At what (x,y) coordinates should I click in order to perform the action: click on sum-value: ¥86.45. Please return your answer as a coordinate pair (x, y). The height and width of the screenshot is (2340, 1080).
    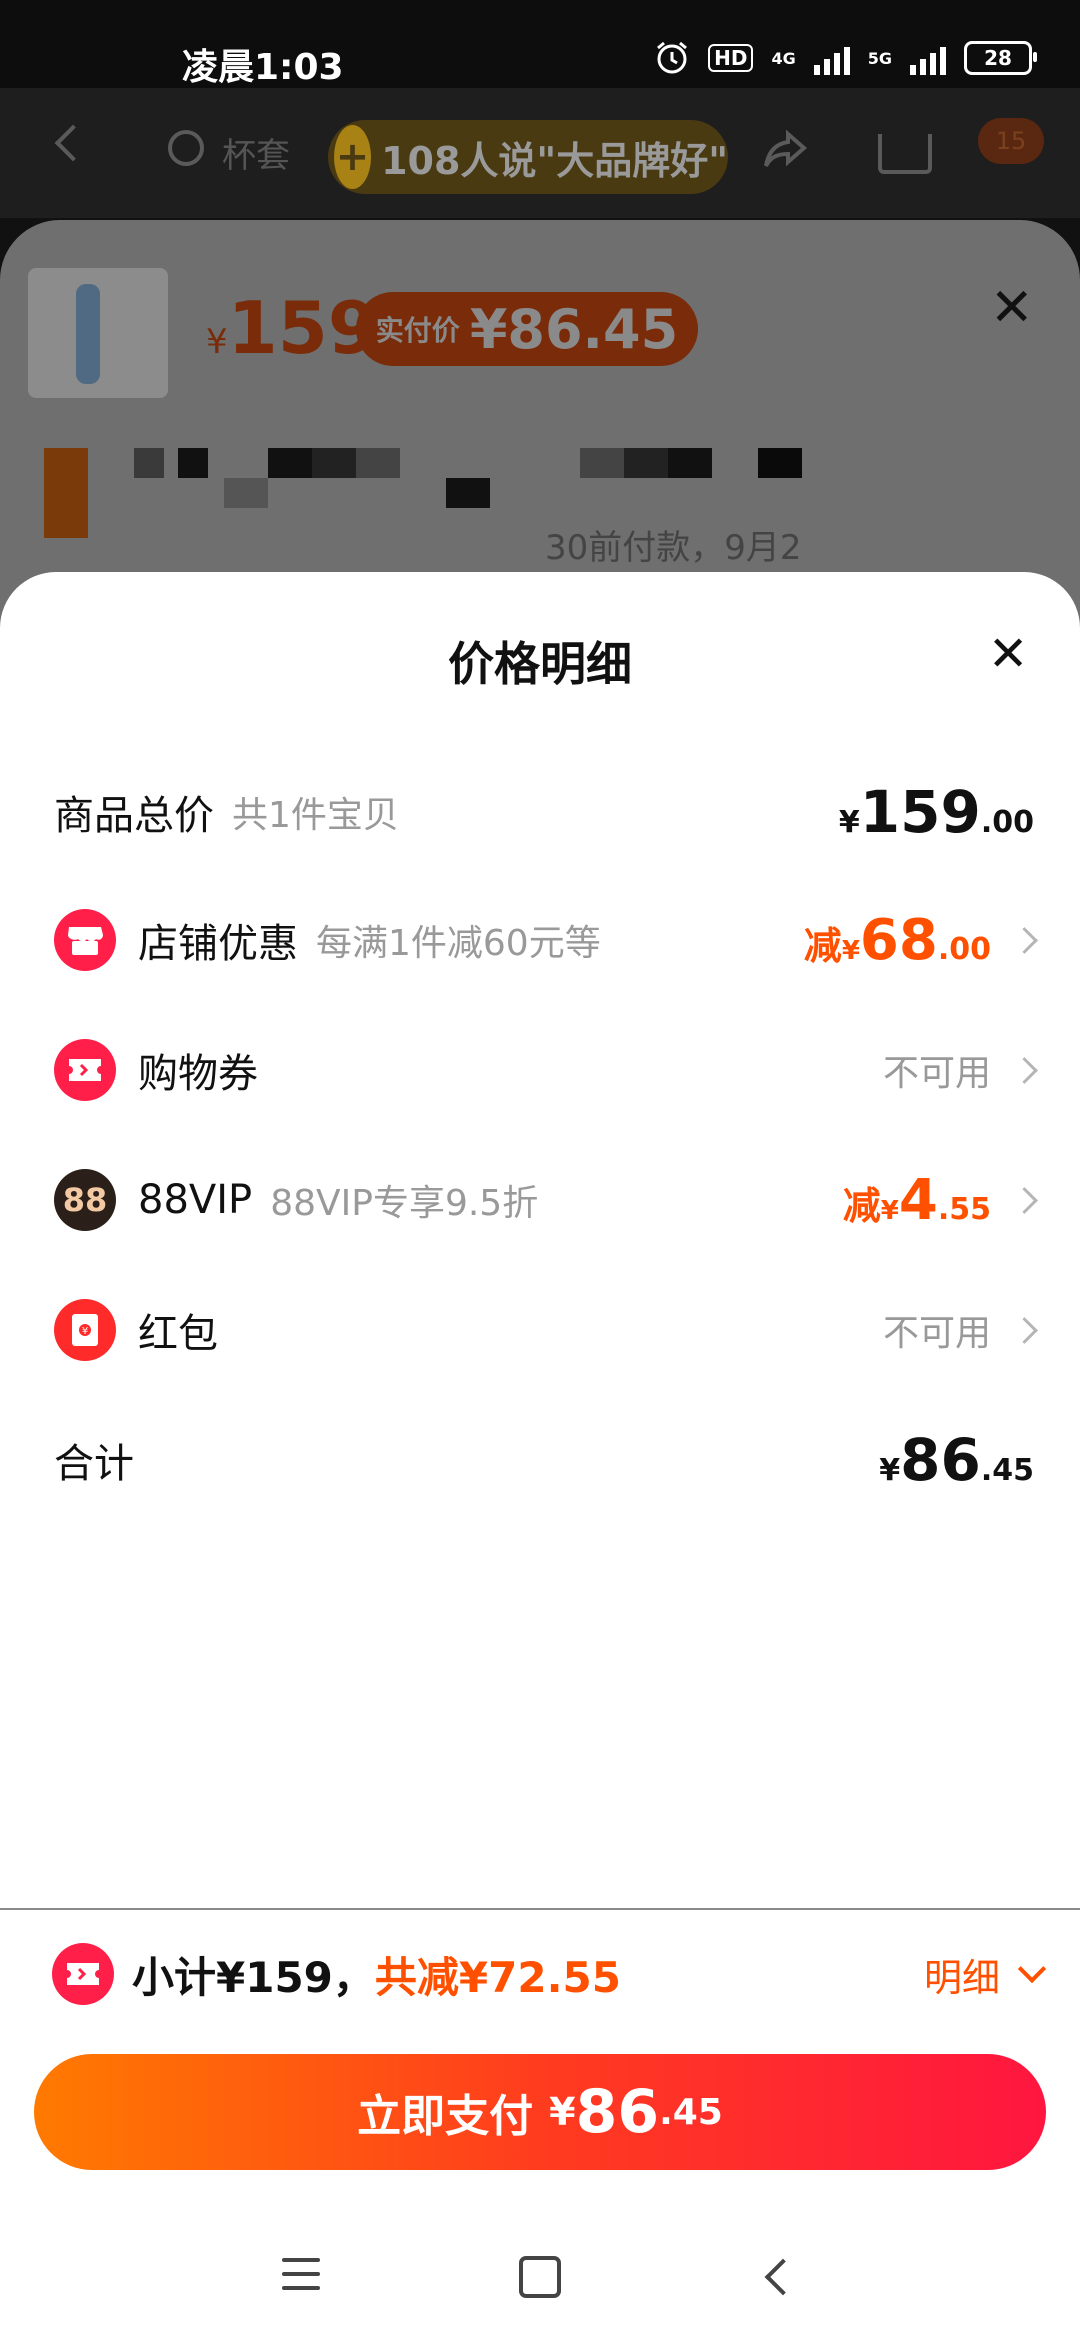
    Looking at the image, I should click on (956, 1460).